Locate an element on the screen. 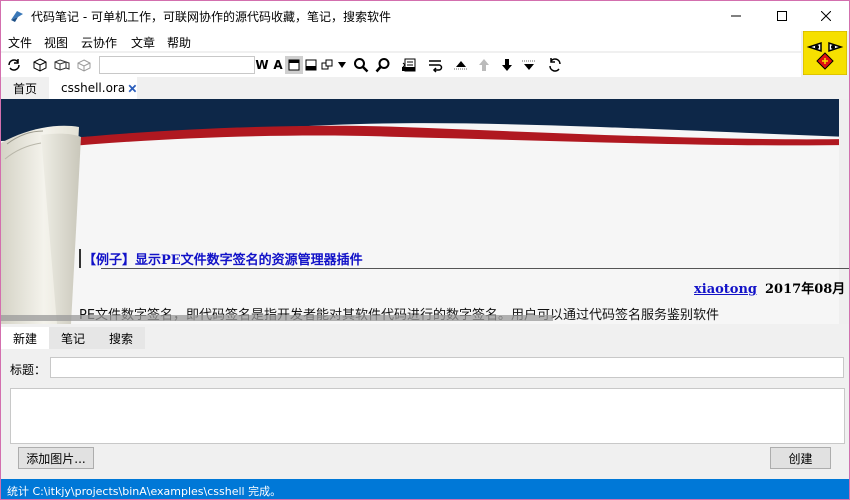  tab-home-label: 首页 is located at coordinates (24, 88).